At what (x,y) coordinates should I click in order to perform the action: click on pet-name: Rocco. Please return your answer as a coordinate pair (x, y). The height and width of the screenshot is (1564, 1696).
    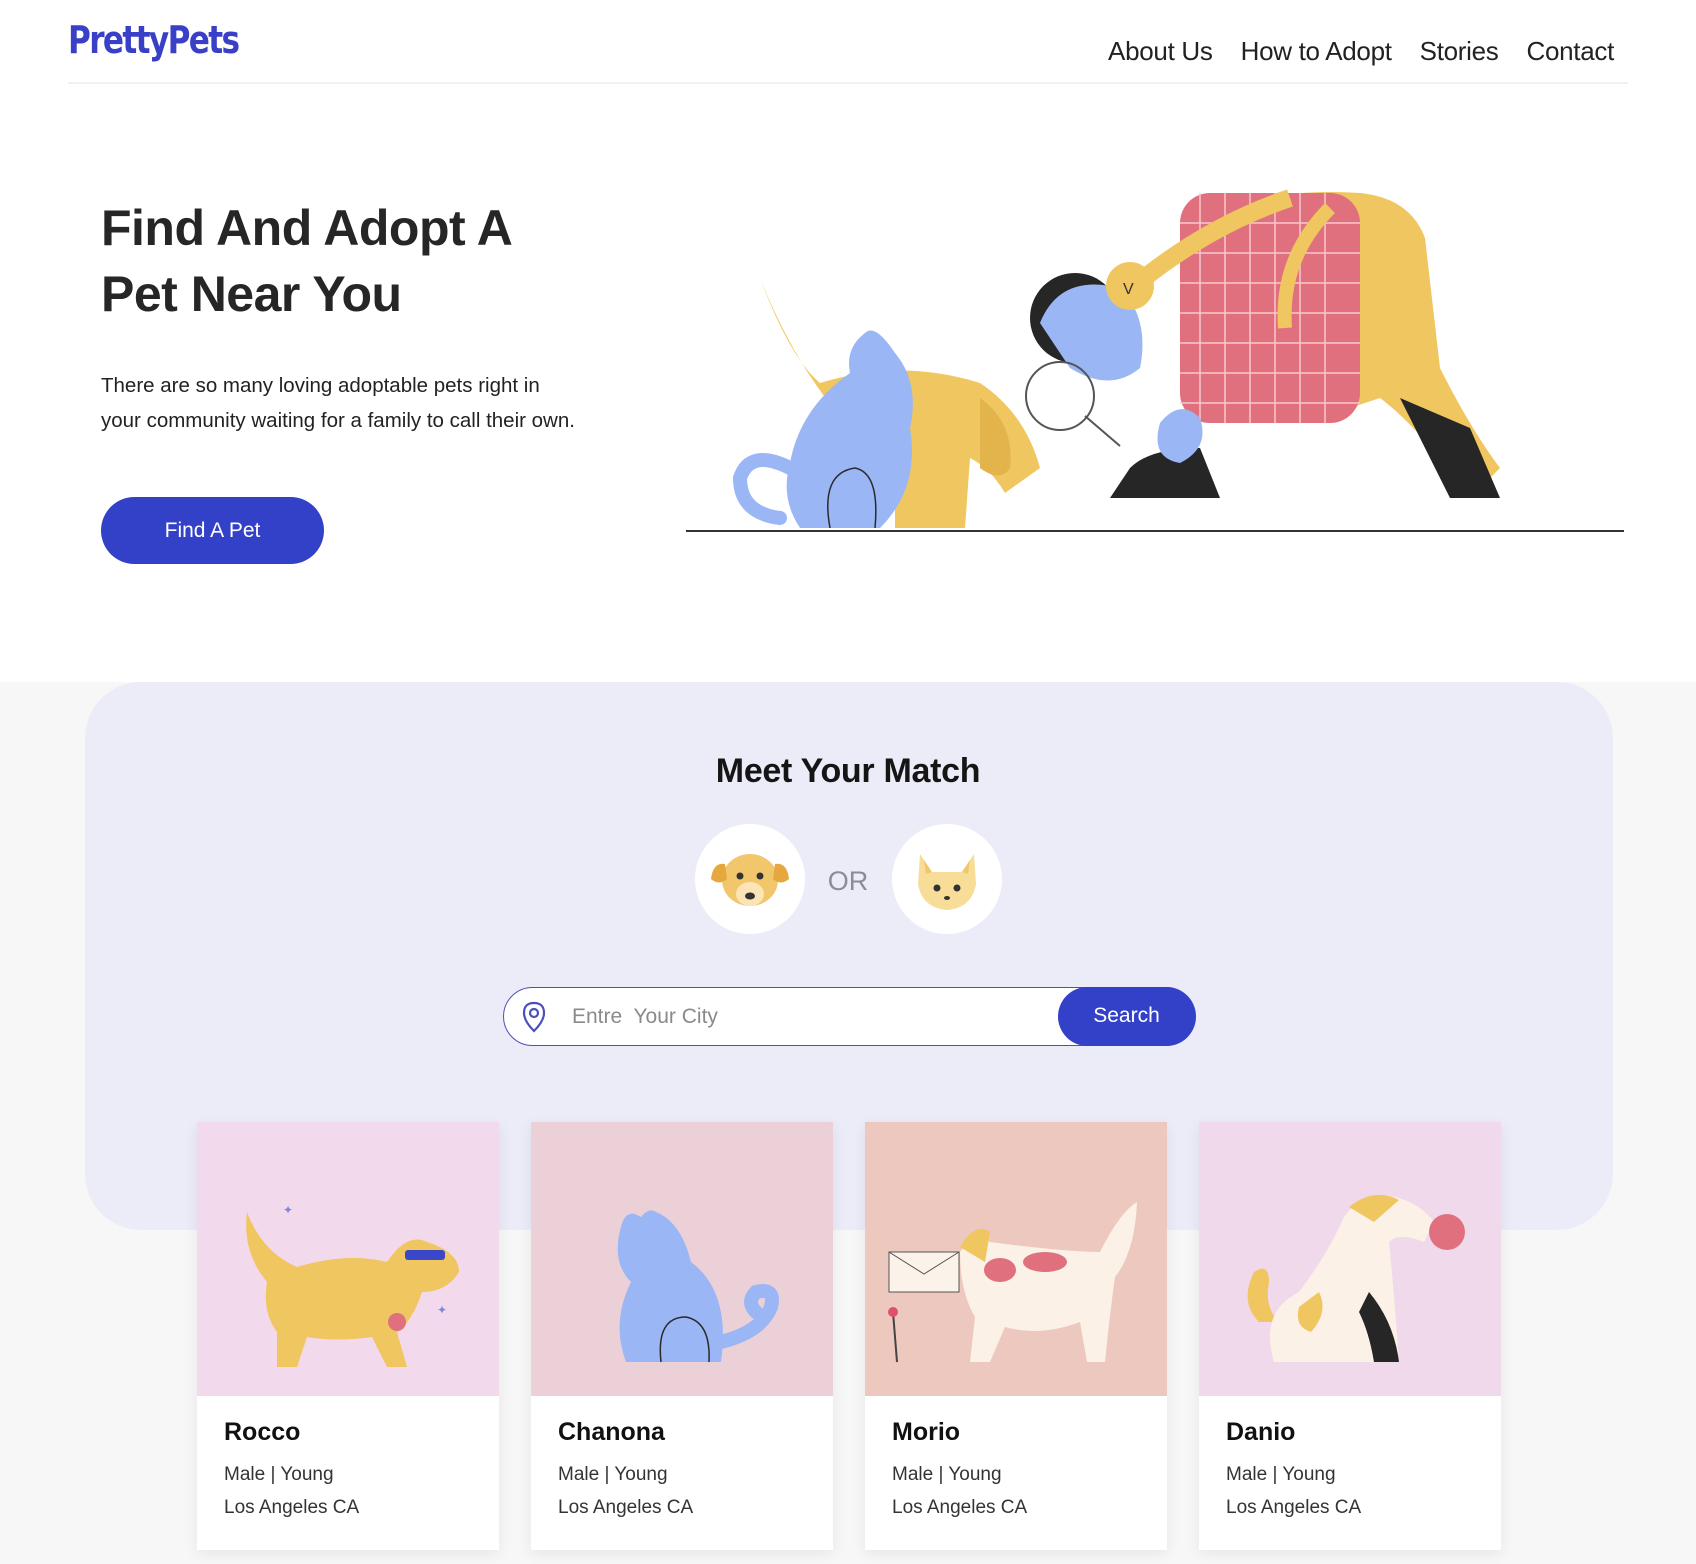
    Looking at the image, I should click on (262, 1432).